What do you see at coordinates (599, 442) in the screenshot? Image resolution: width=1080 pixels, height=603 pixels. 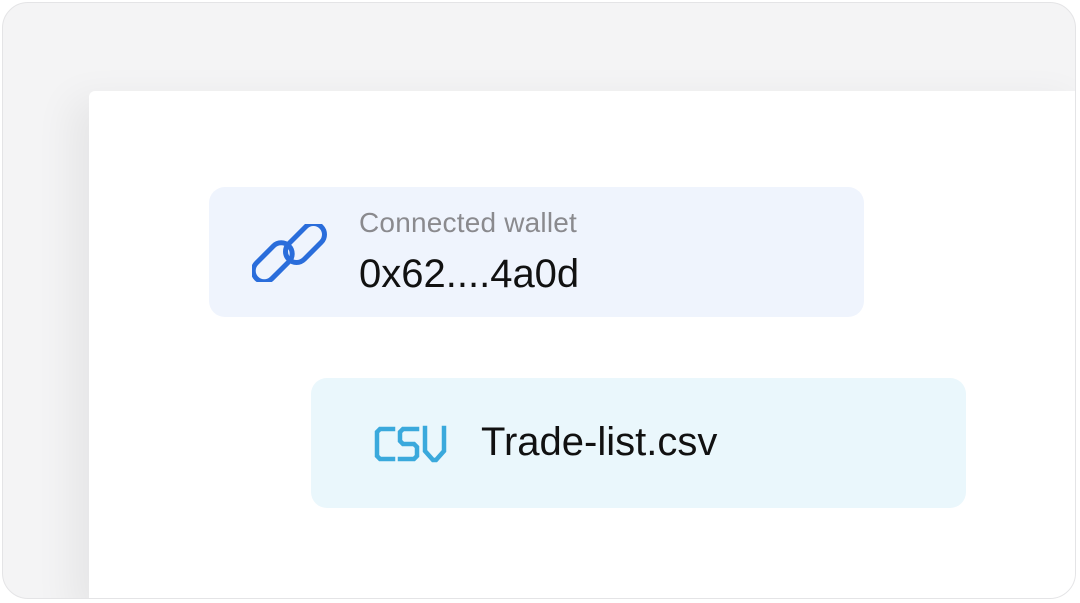 I see `file-name: Trade-list.csv` at bounding box center [599, 442].